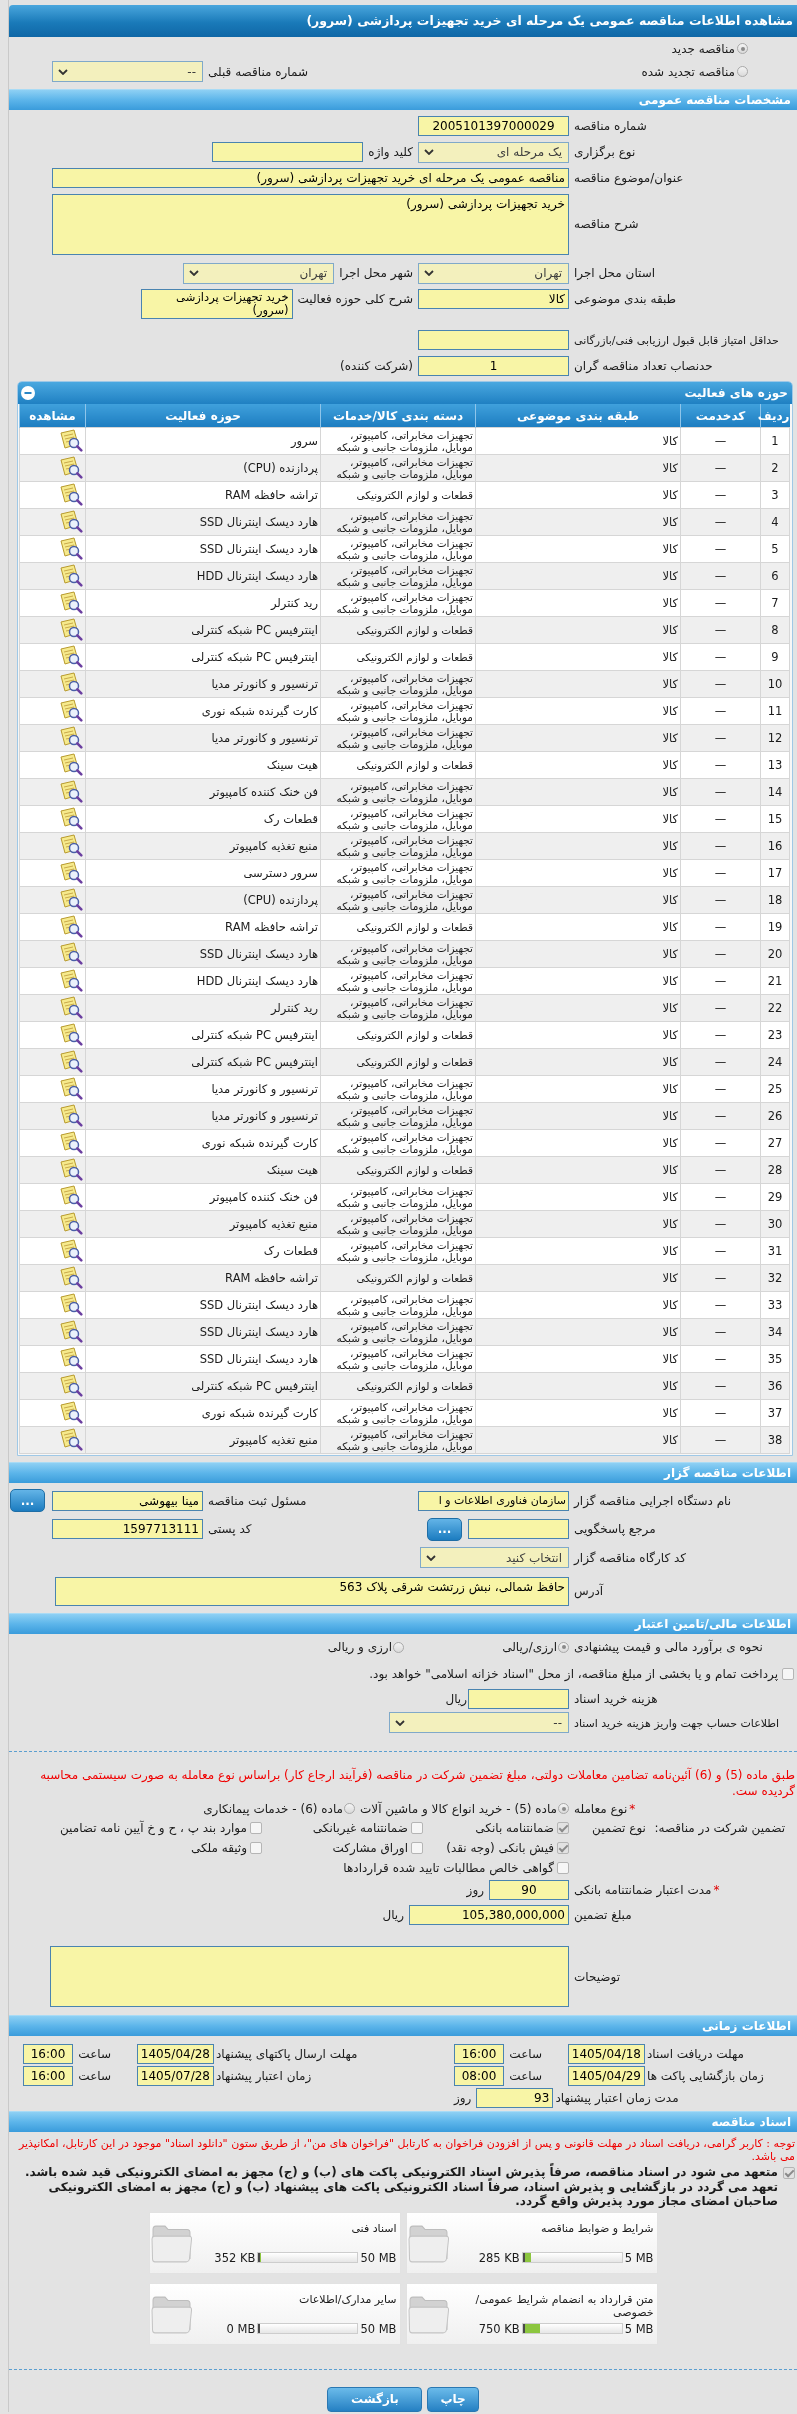 The width and height of the screenshot is (797, 2414). What do you see at coordinates (493, 126) in the screenshot?
I see `tender-number-field: 2005101397000029` at bounding box center [493, 126].